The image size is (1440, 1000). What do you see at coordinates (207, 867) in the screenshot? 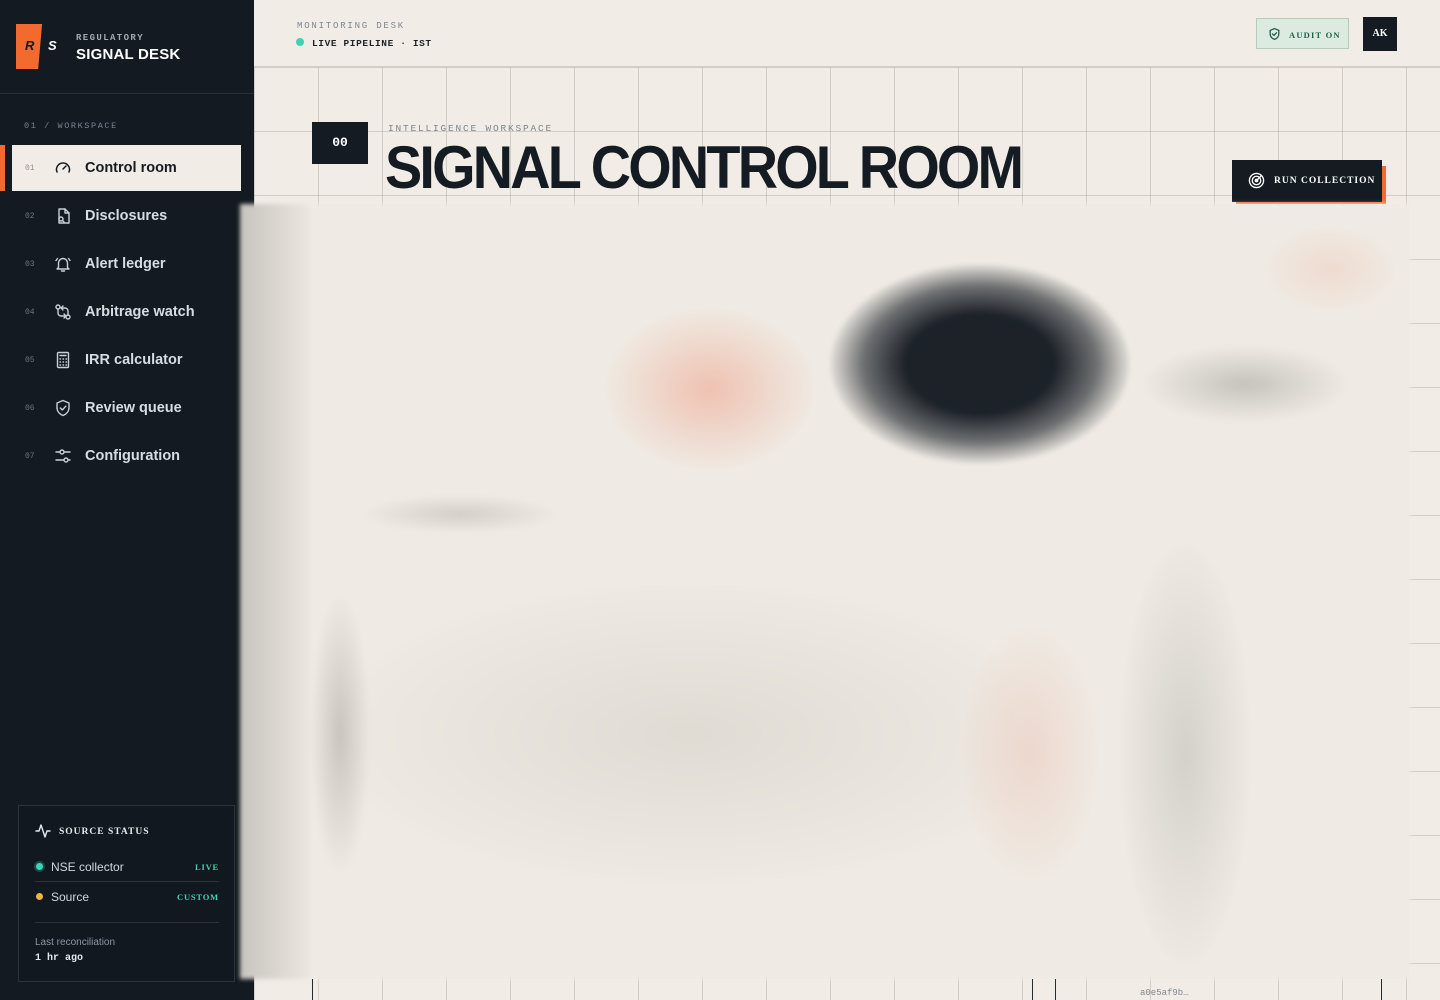
I see `status-badge: LIVE` at bounding box center [207, 867].